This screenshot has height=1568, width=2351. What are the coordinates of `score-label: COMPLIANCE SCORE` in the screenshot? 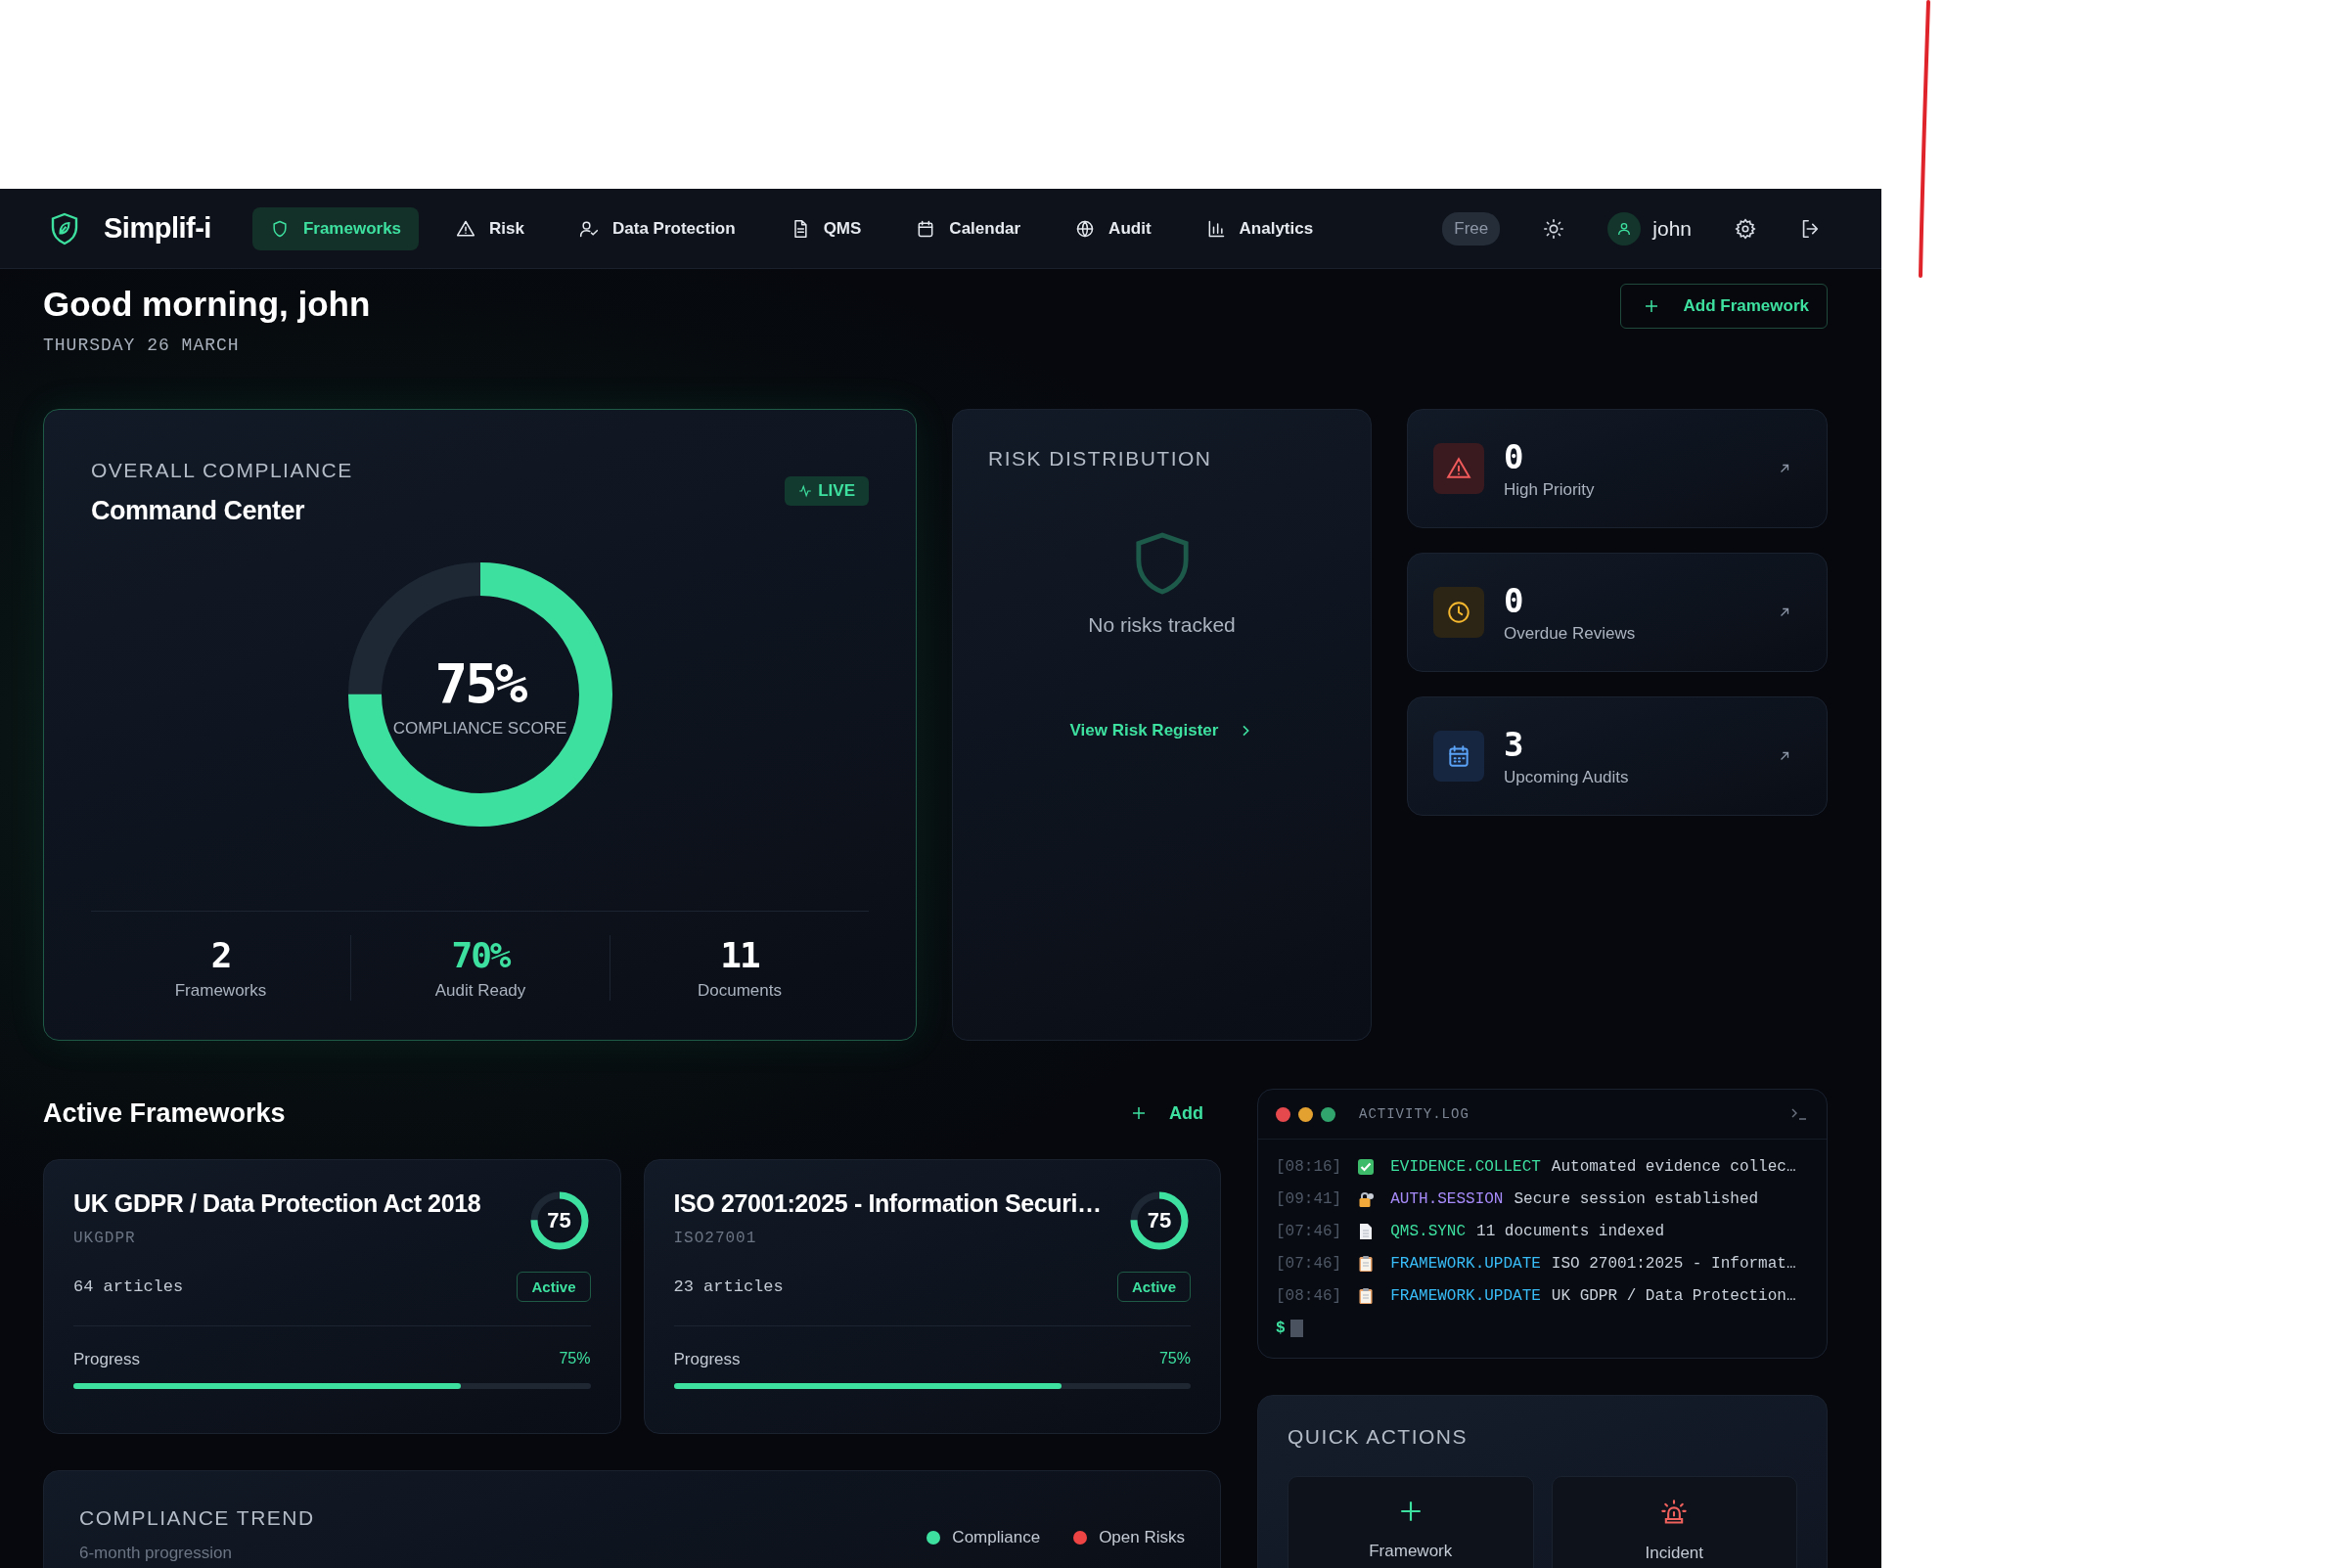 It's located at (480, 728).